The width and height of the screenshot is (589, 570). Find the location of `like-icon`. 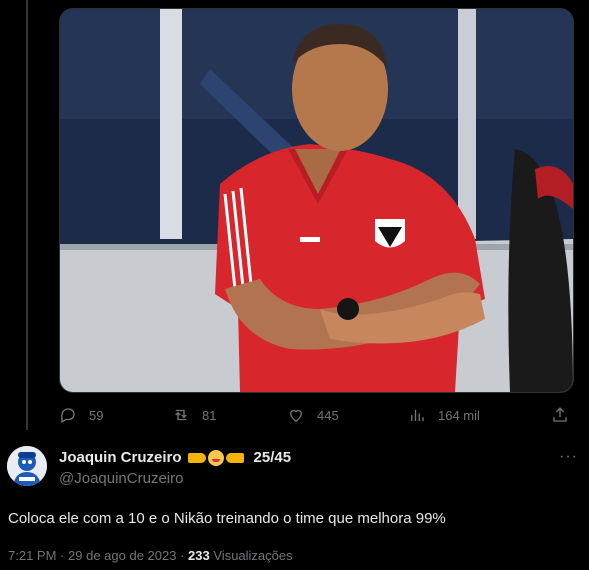

like-icon is located at coordinates (296, 415).